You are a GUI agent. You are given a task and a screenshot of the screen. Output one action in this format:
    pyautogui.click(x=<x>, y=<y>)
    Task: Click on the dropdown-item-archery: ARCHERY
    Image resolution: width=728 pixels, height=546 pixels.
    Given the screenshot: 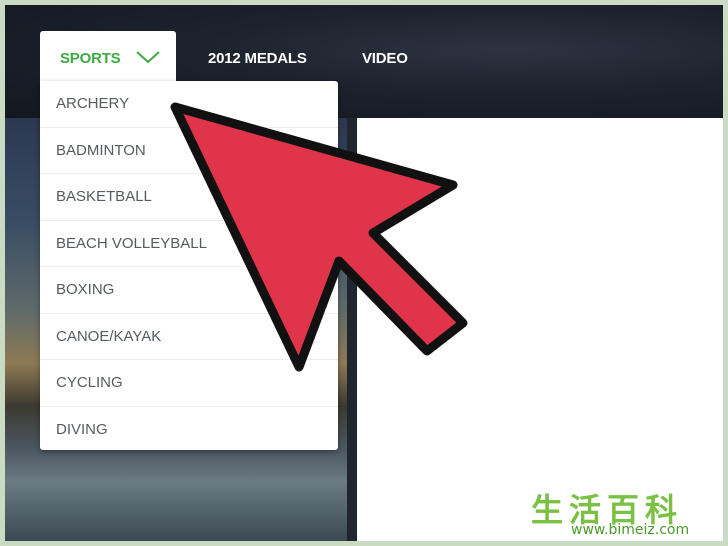 What is the action you would take?
    pyautogui.click(x=189, y=104)
    